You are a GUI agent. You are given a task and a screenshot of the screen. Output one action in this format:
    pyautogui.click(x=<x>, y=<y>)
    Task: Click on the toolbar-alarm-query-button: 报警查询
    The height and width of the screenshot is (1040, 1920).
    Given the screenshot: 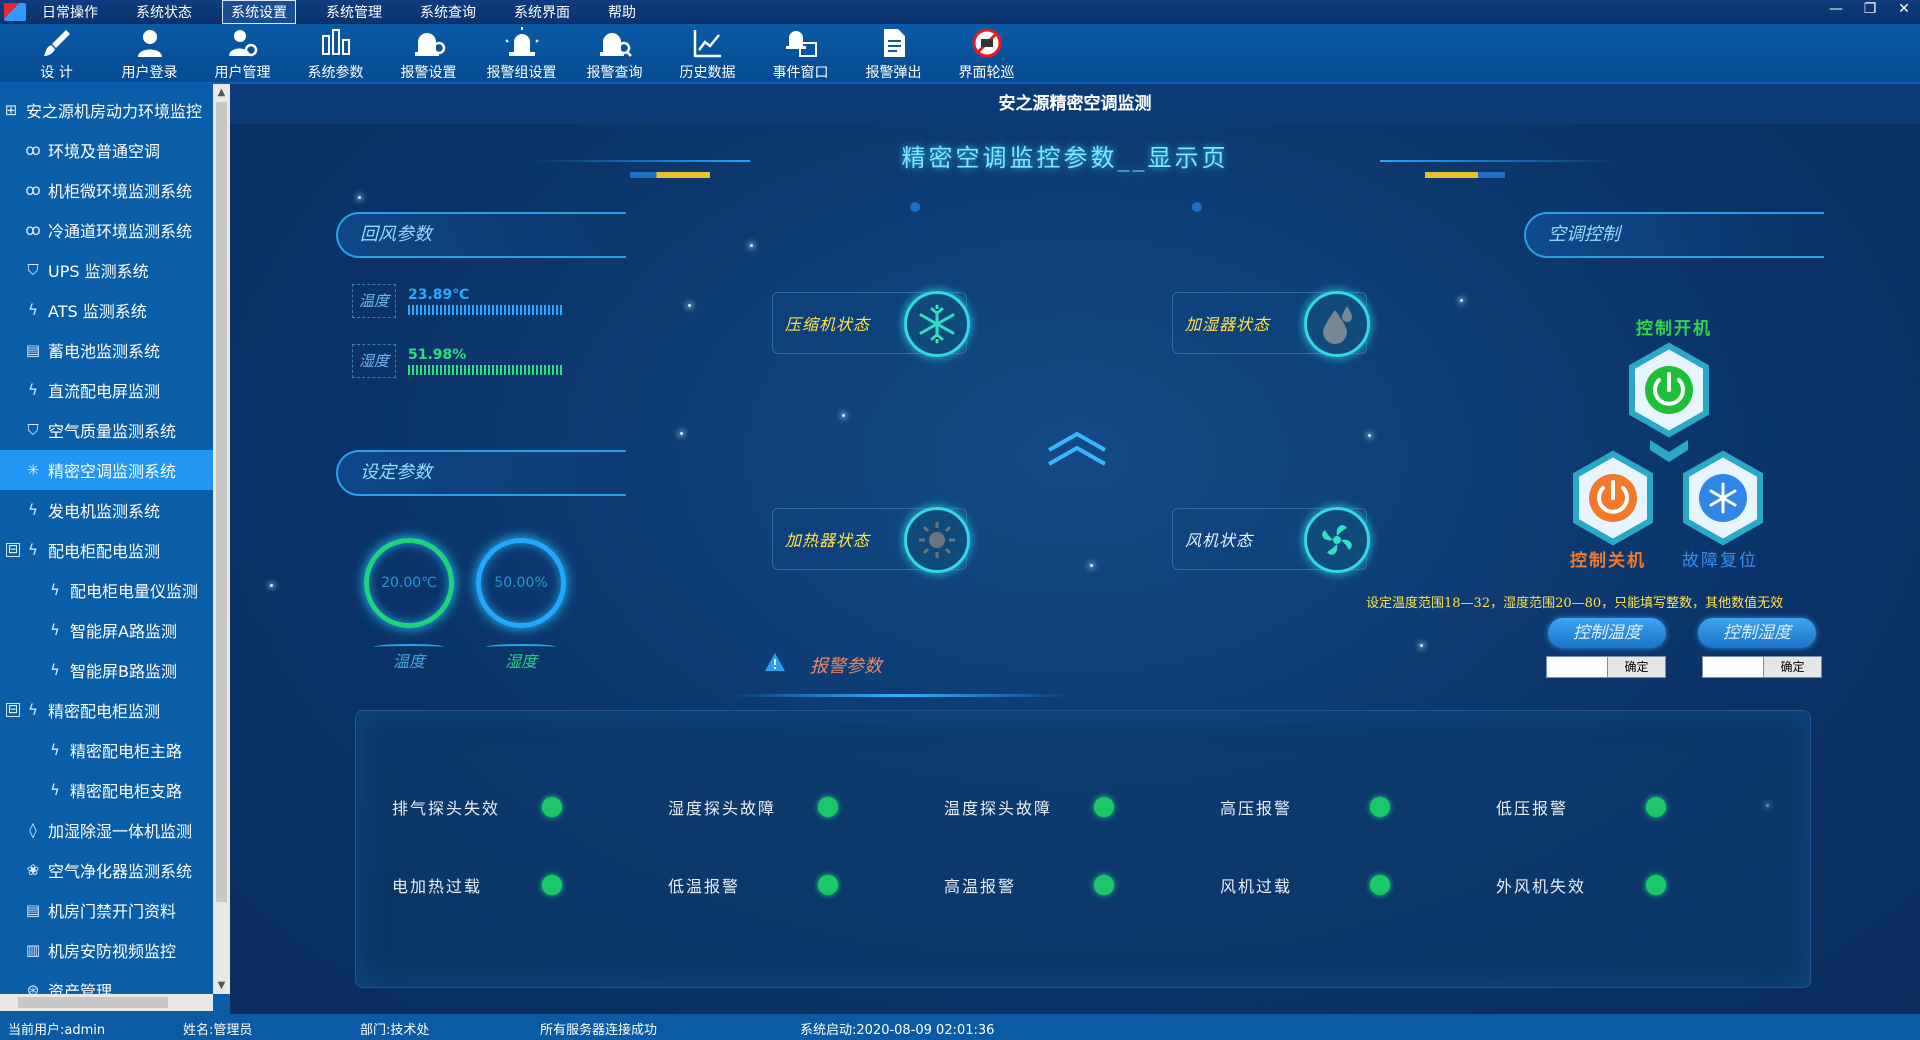 What is the action you would take?
    pyautogui.click(x=614, y=54)
    